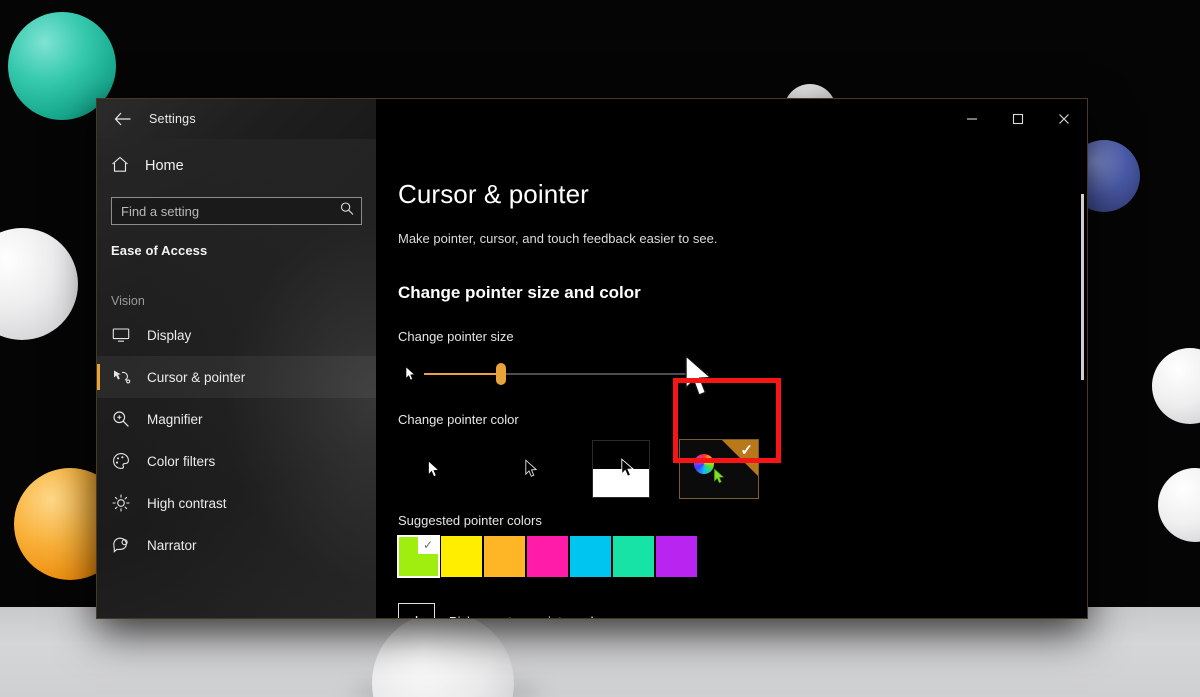 The image size is (1200, 697). I want to click on white-sphere-right-upper, so click(1176, 386).